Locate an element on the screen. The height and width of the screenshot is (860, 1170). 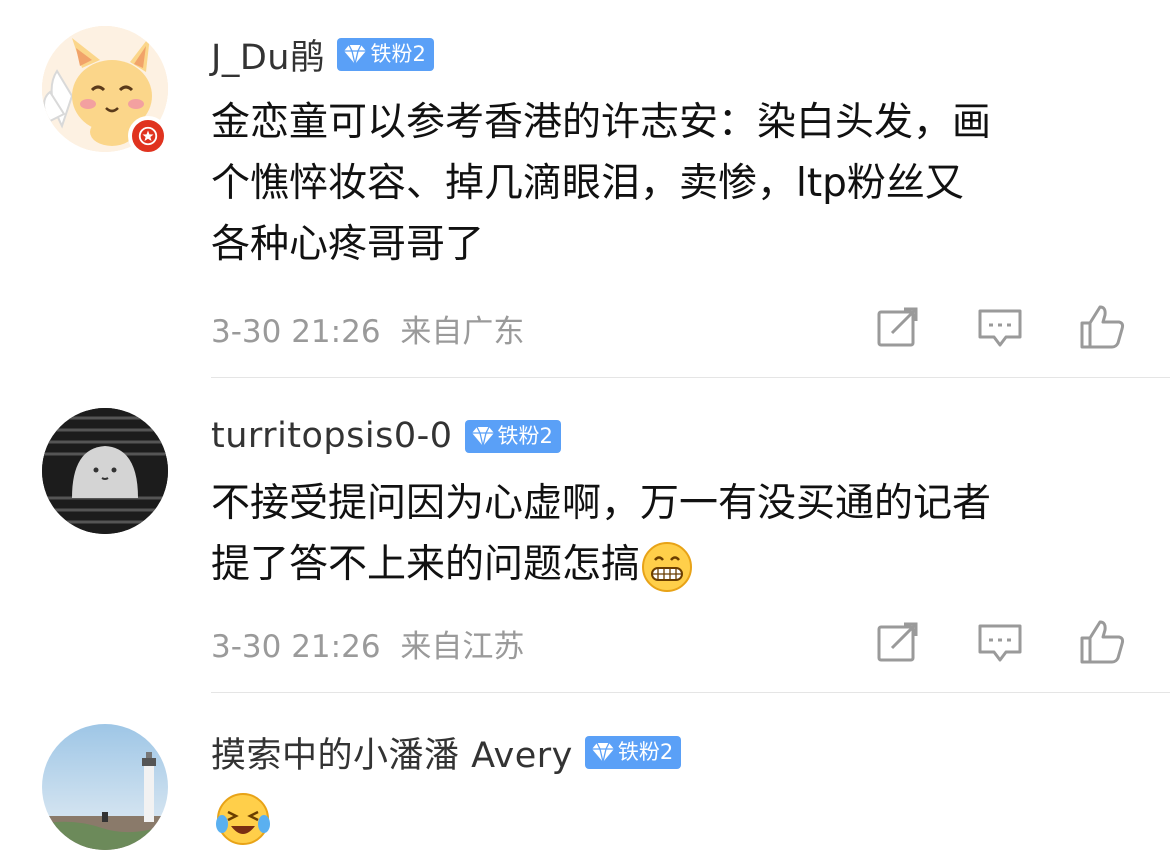
comment-line: 提了答不上来的问题怎搞 is located at coordinates (676, 564).